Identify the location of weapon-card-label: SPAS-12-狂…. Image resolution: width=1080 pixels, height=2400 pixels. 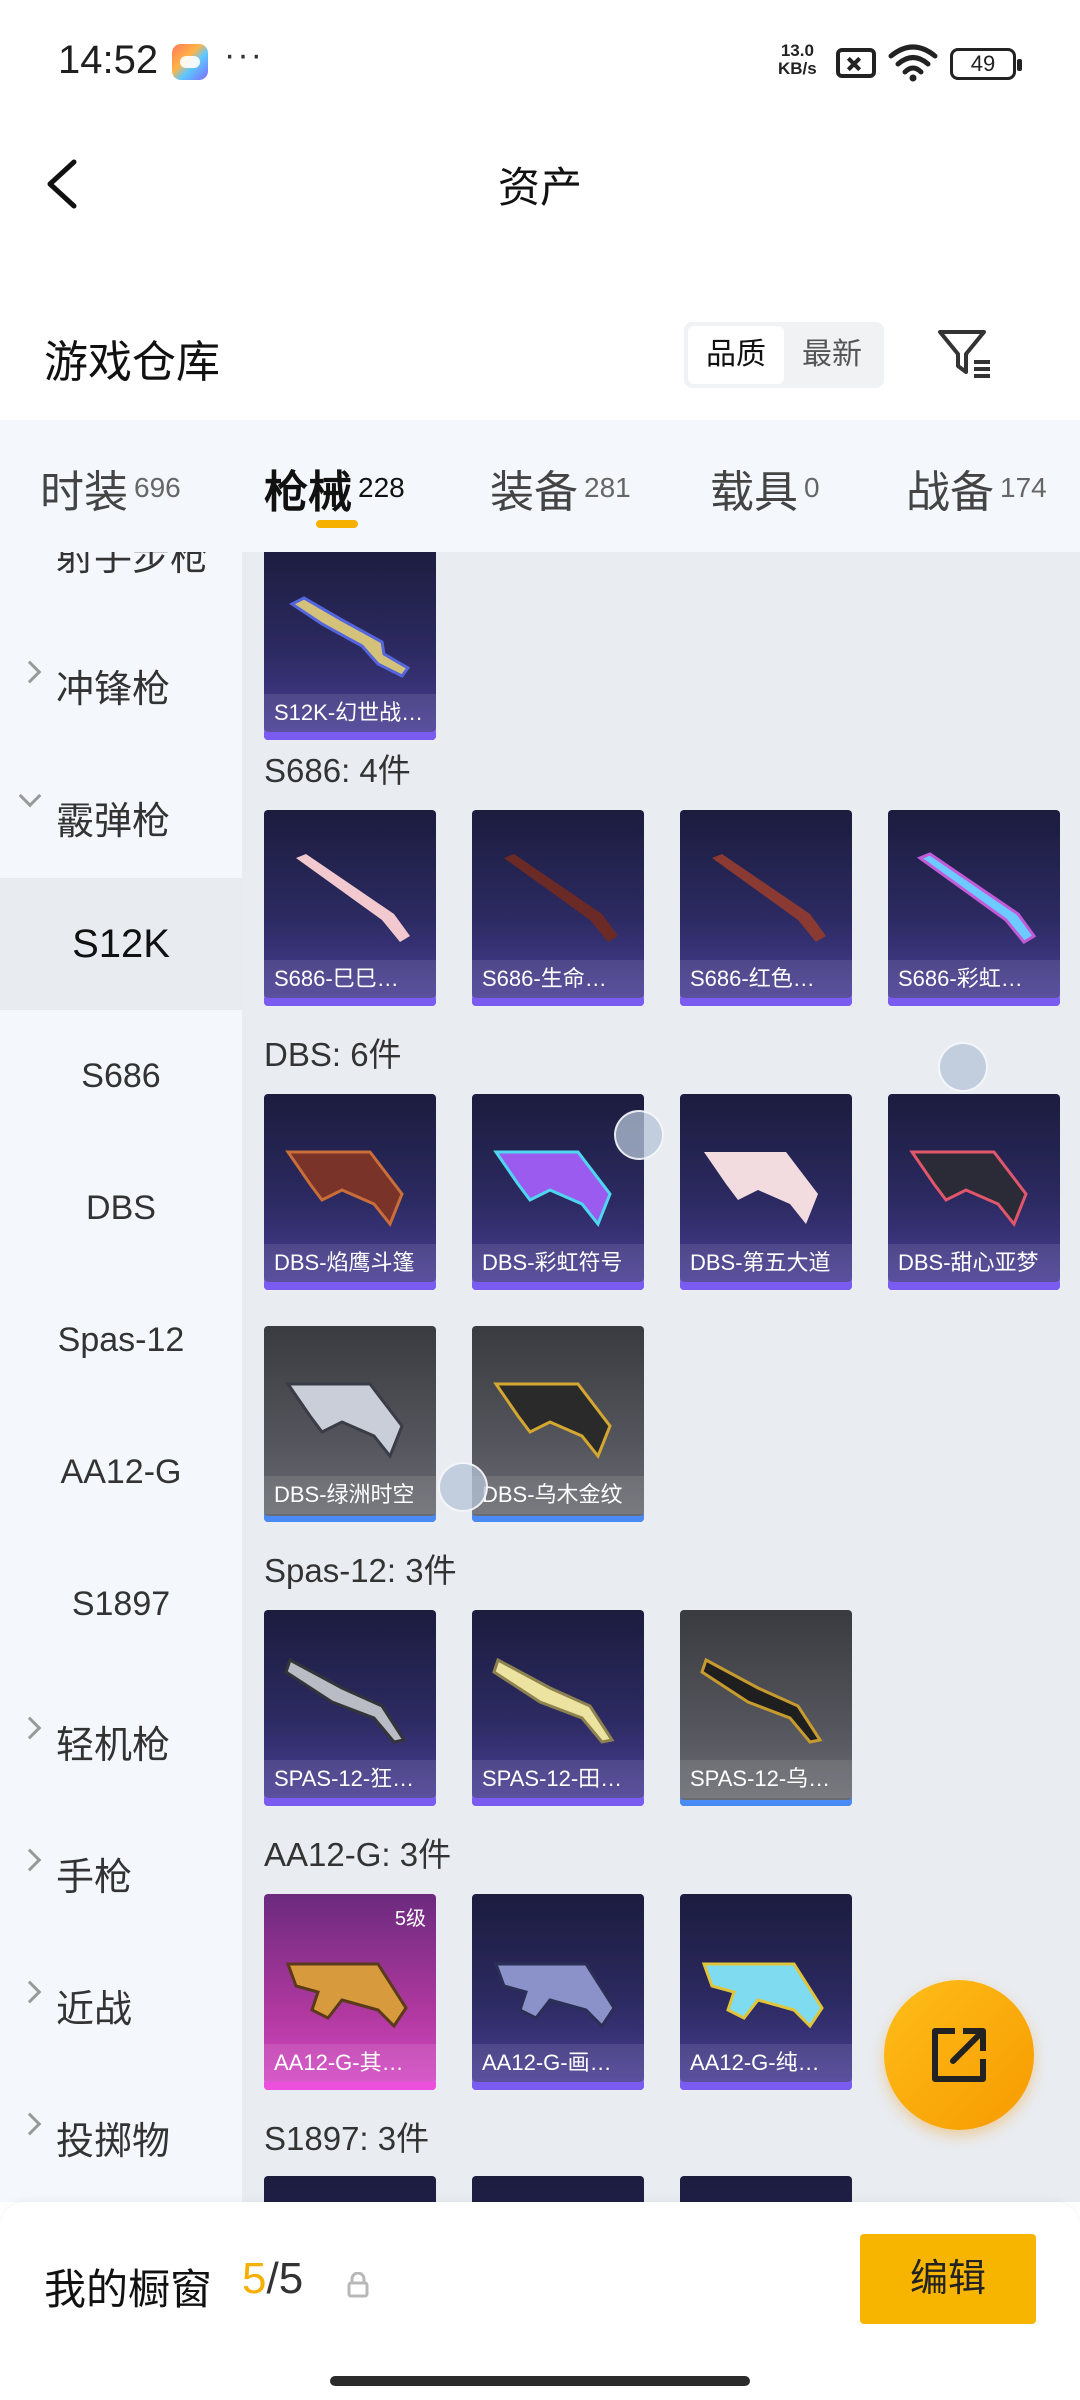
(350, 1779).